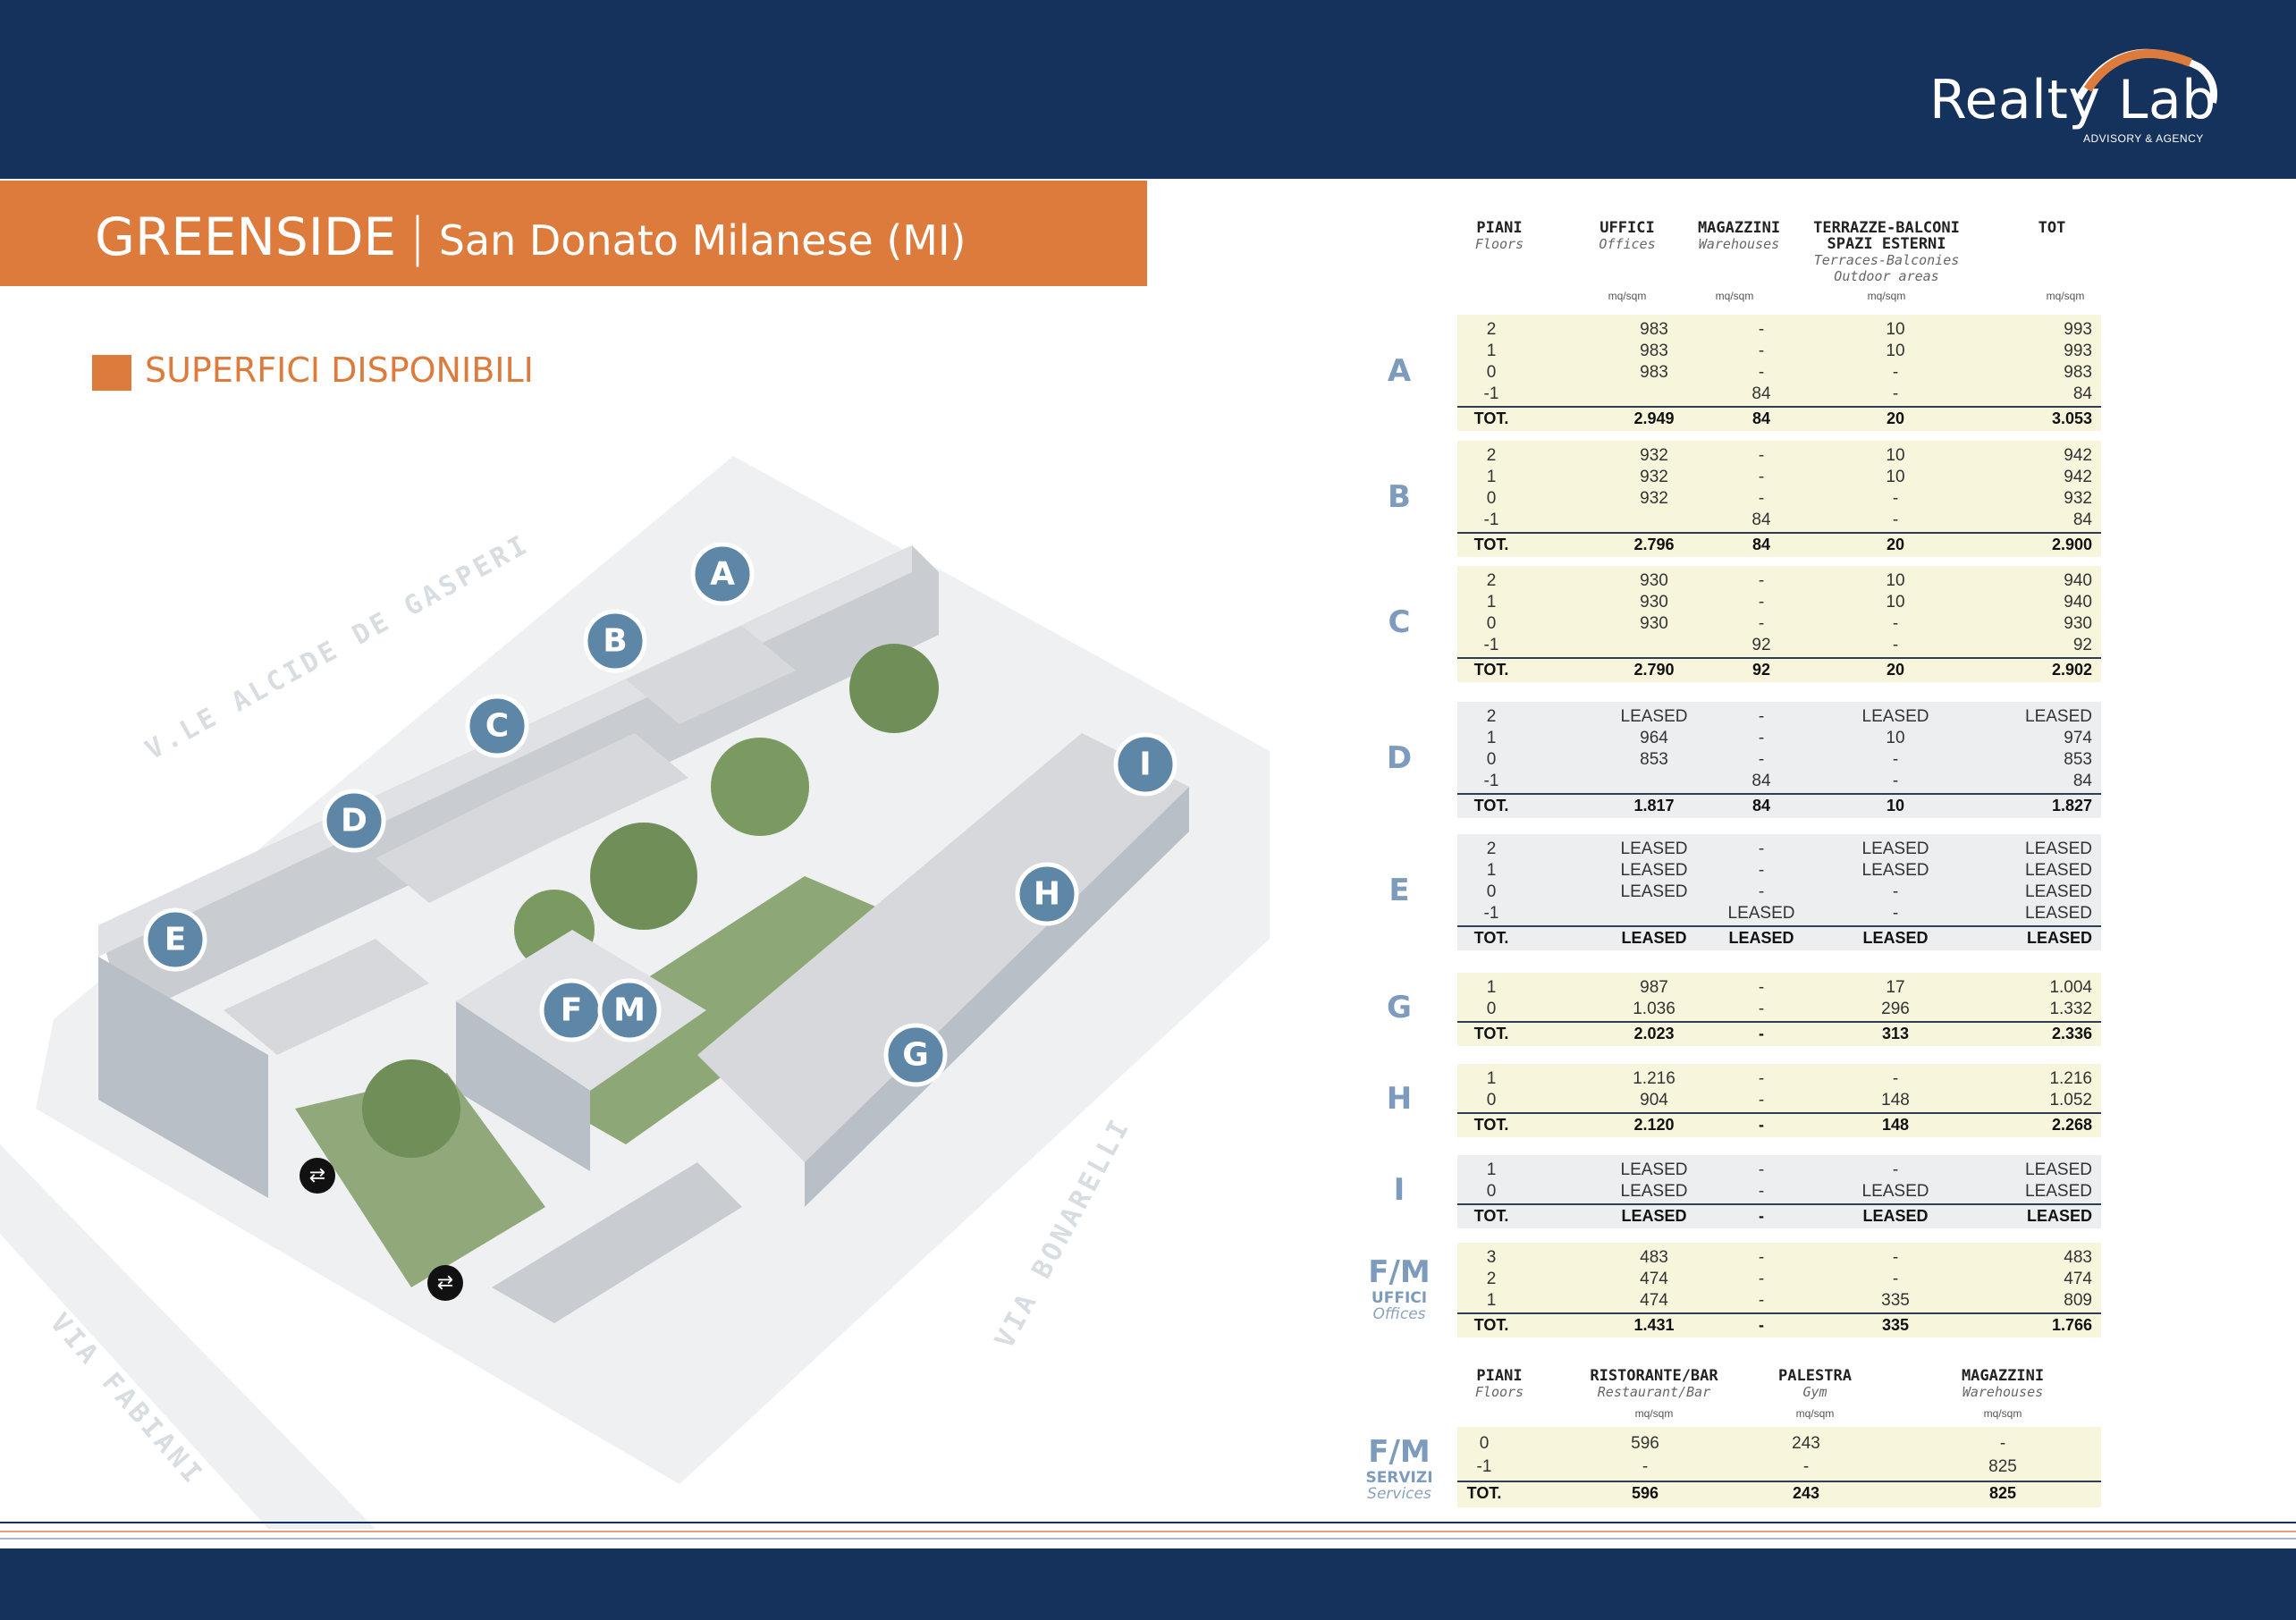 The image size is (2296, 1620). Describe the element at coordinates (1739, 235) in the screenshot. I see `header-magazzini: MAGAZZINI Warehouses` at that location.